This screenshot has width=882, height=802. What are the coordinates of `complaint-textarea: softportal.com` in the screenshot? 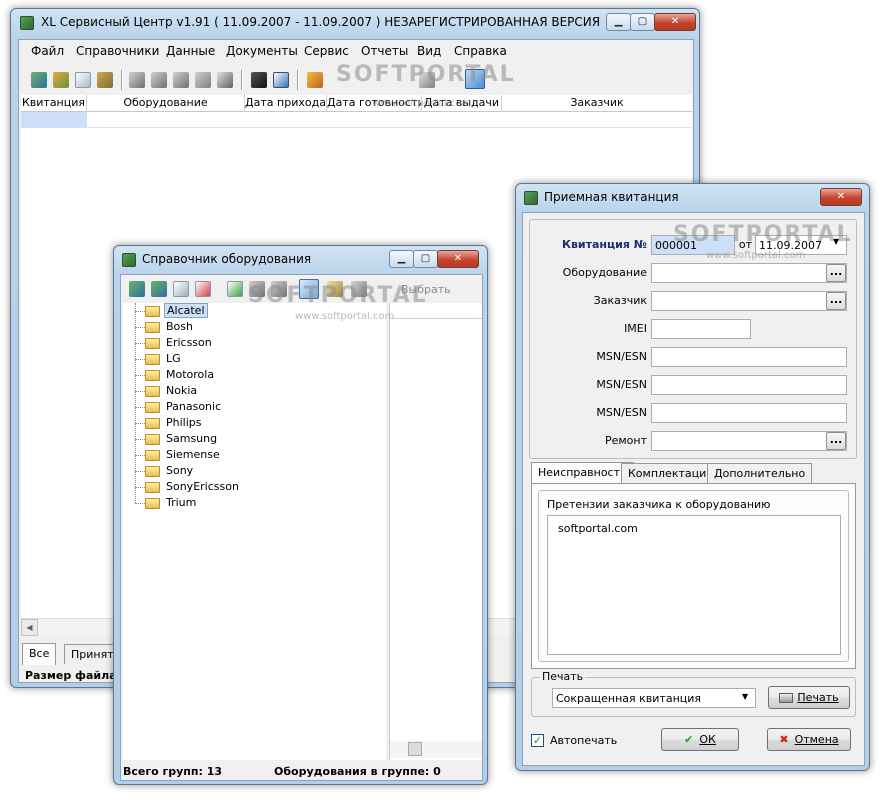 It's located at (694, 585).